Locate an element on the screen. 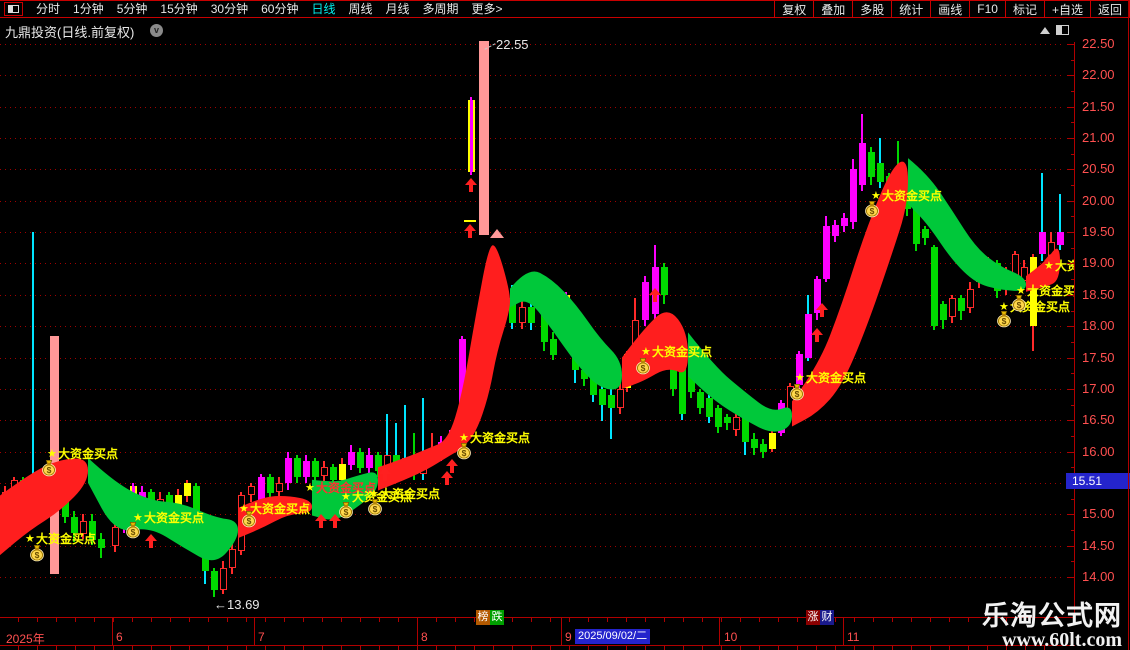 This screenshot has height=650, width=1130. y-axis-label: 22.00 is located at coordinates (1098, 74).